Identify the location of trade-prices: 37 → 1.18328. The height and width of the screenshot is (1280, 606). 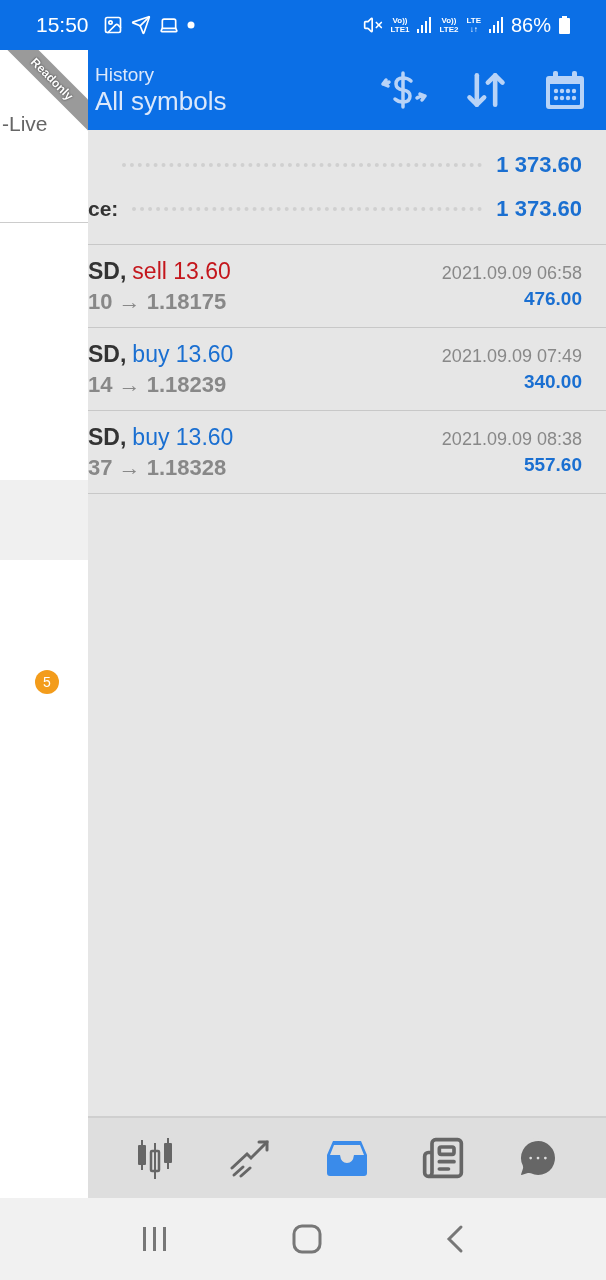
(158, 467).